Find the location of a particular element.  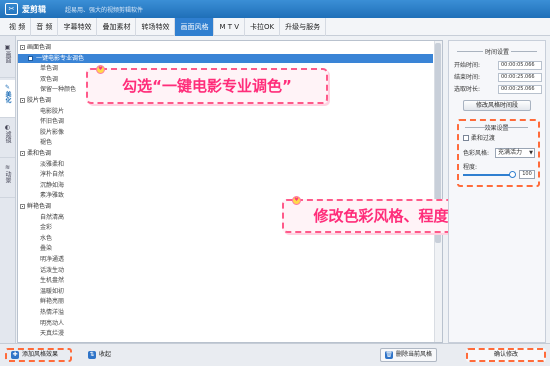

list-item-label: 鲜艳色调 is located at coordinates (39, 206).